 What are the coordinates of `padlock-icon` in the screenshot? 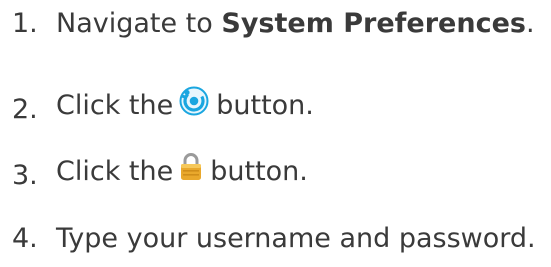 It's located at (191, 171).